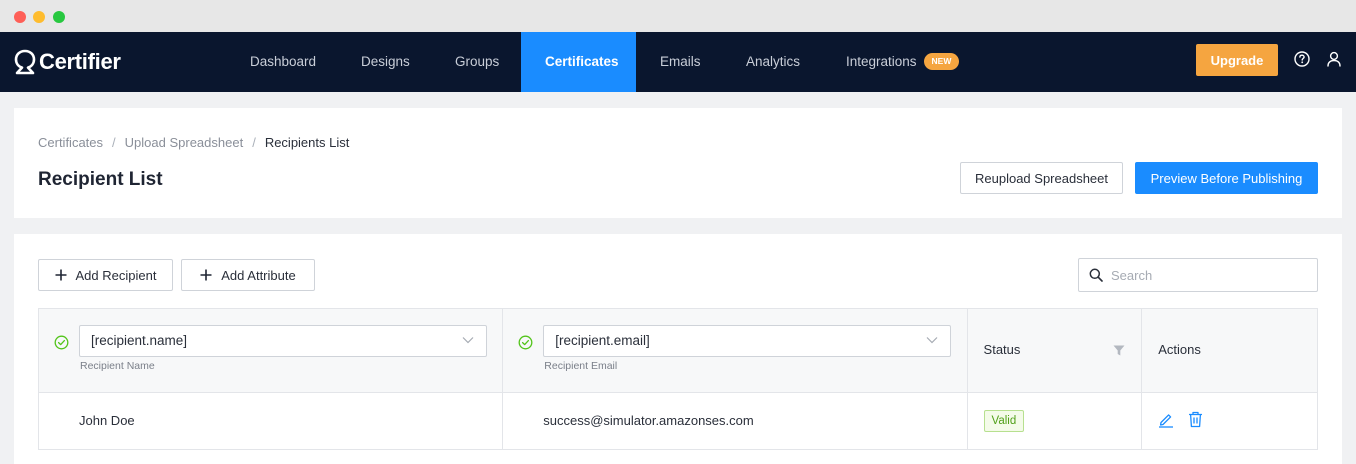 The height and width of the screenshot is (464, 1356). I want to click on cell-actions, so click(1229, 421).